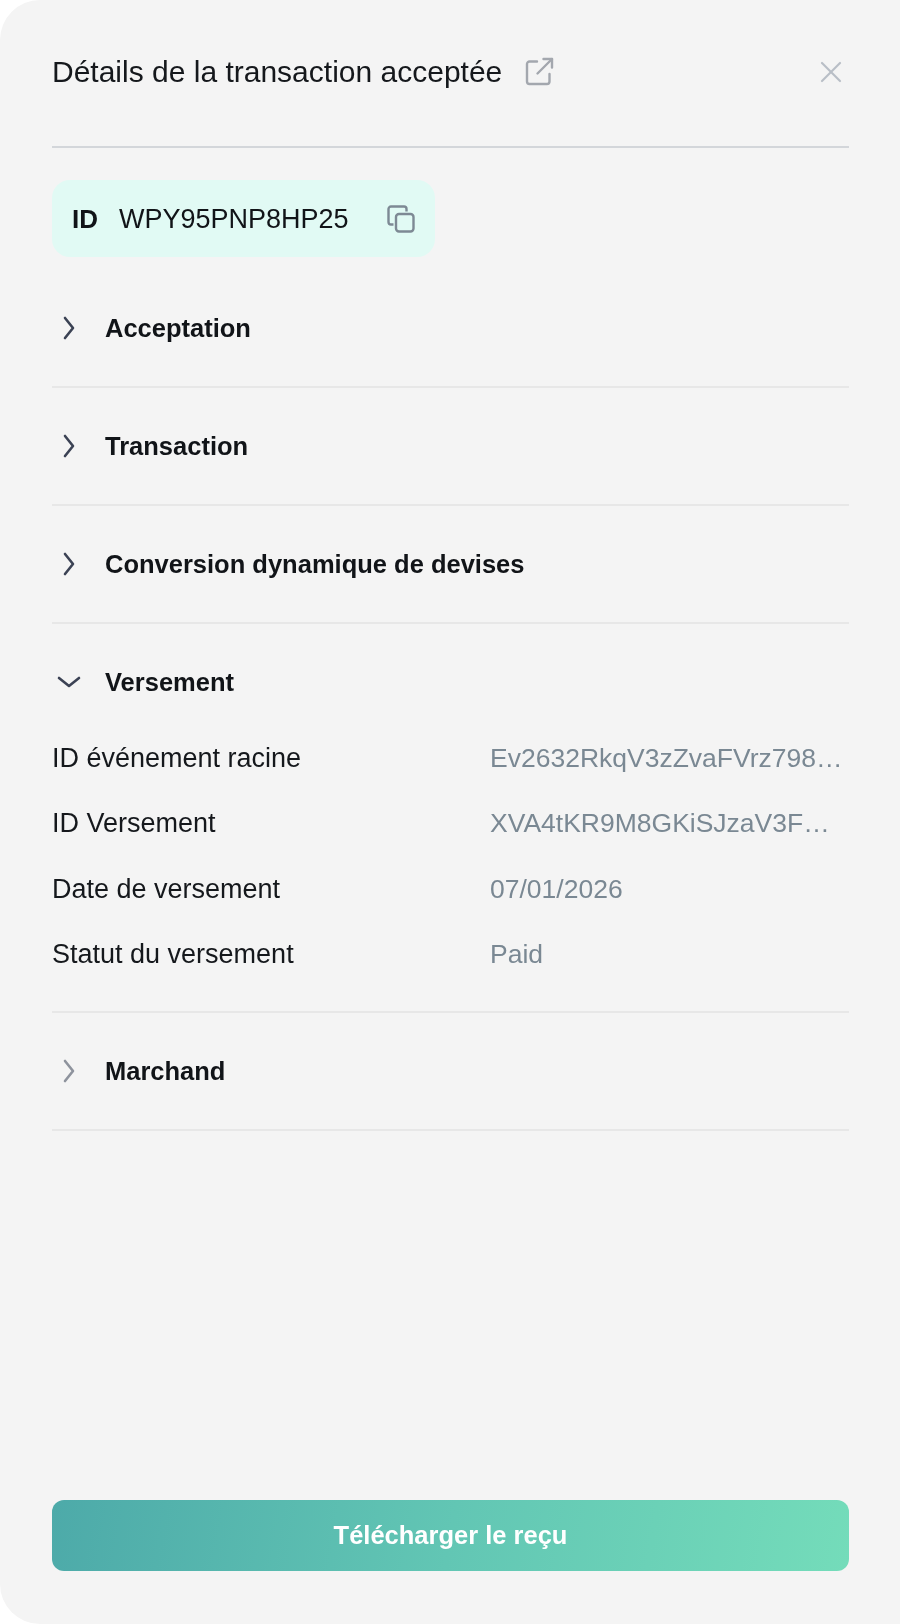  Describe the element at coordinates (177, 757) in the screenshot. I see `field-label: ID événement racine` at that location.